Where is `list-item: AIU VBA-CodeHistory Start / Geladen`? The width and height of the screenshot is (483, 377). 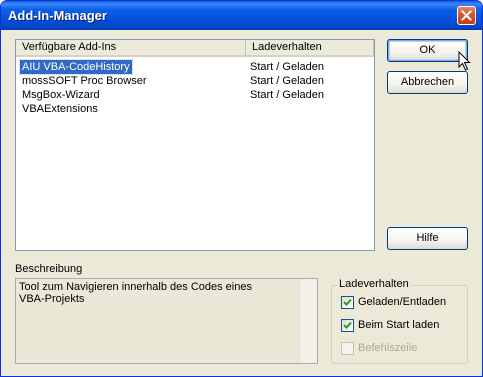
list-item: AIU VBA-CodeHistory Start / Geladen is located at coordinates (195, 67).